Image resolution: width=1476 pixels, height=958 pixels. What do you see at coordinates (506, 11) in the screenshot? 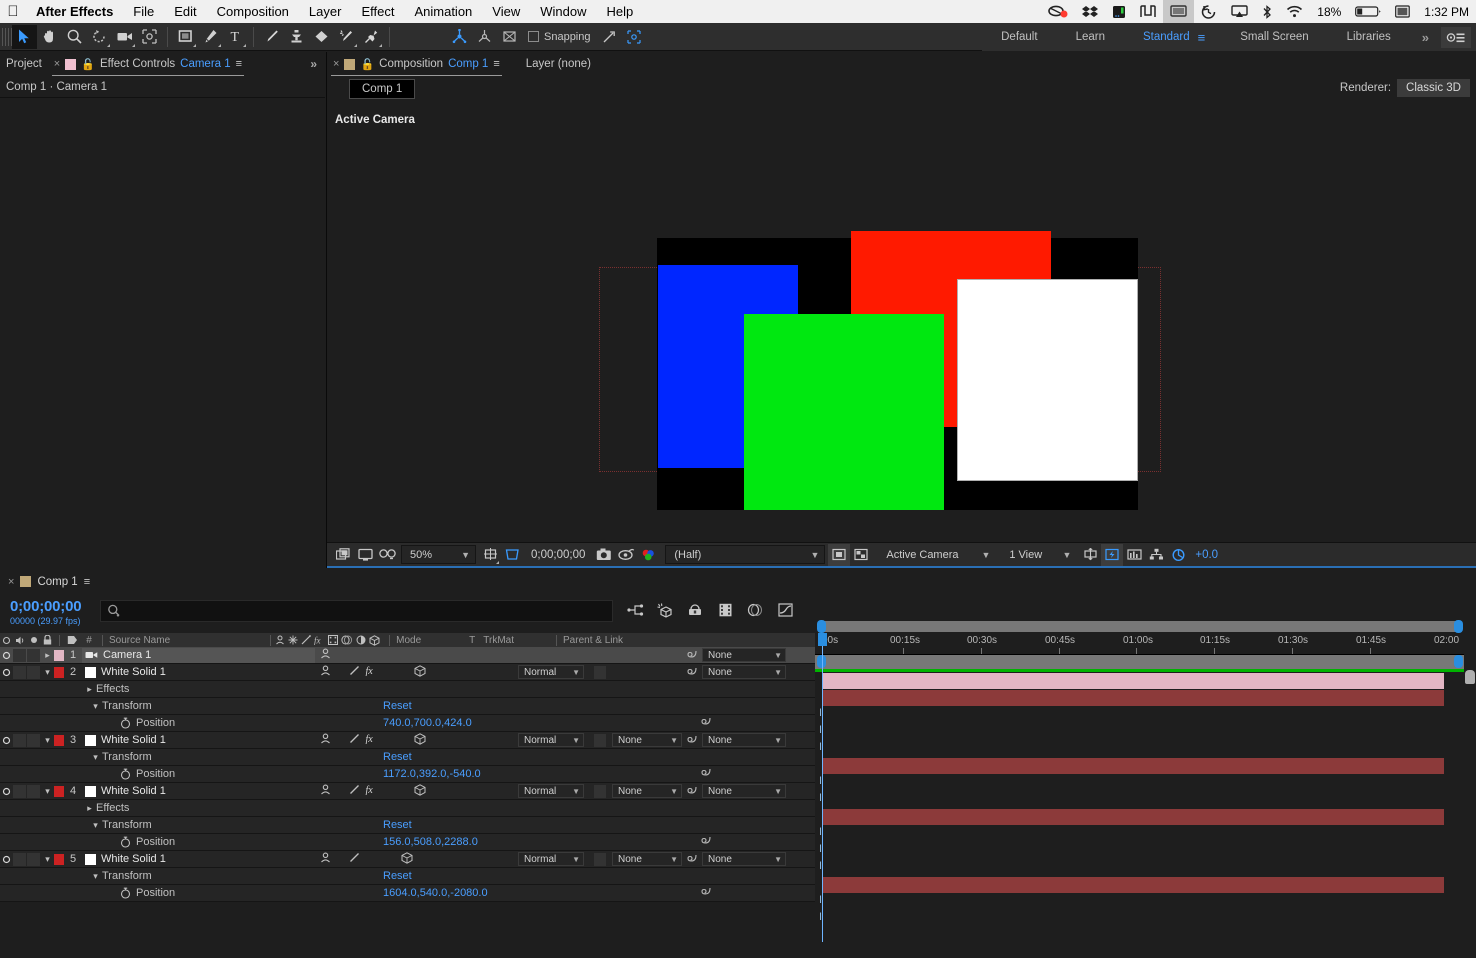
I see `menu-view: View` at bounding box center [506, 11].